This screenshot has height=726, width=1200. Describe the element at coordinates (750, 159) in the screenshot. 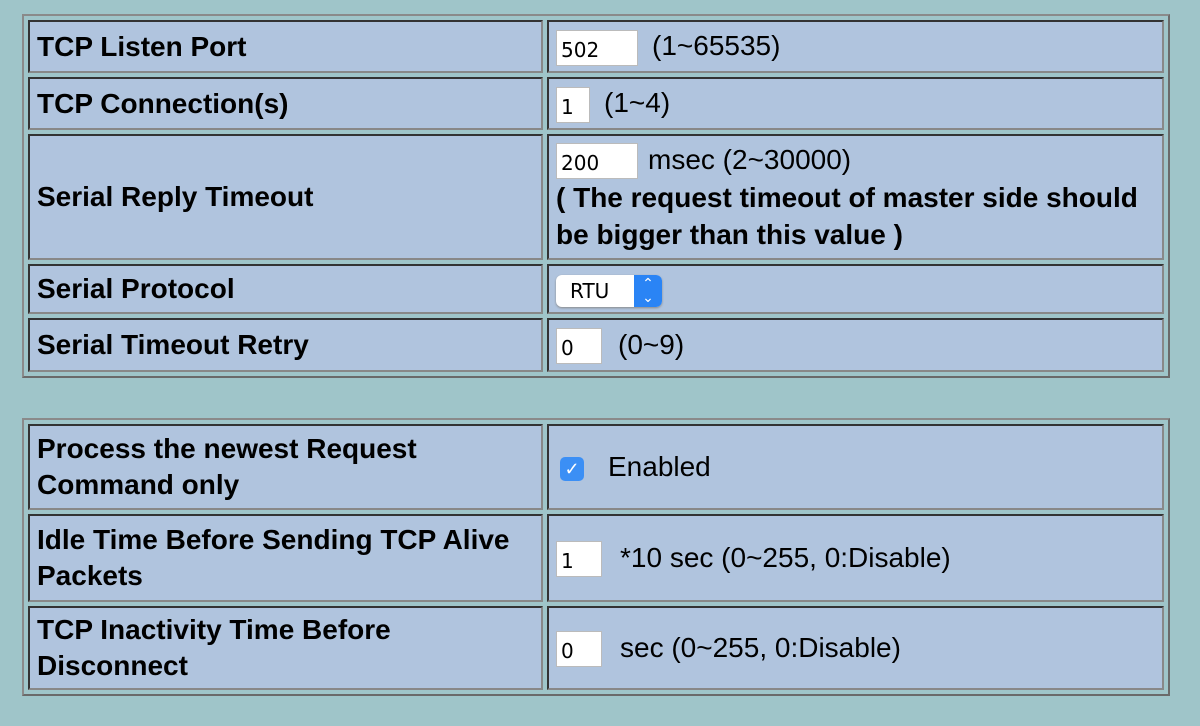

I see `hint: msec (2~30000)` at that location.